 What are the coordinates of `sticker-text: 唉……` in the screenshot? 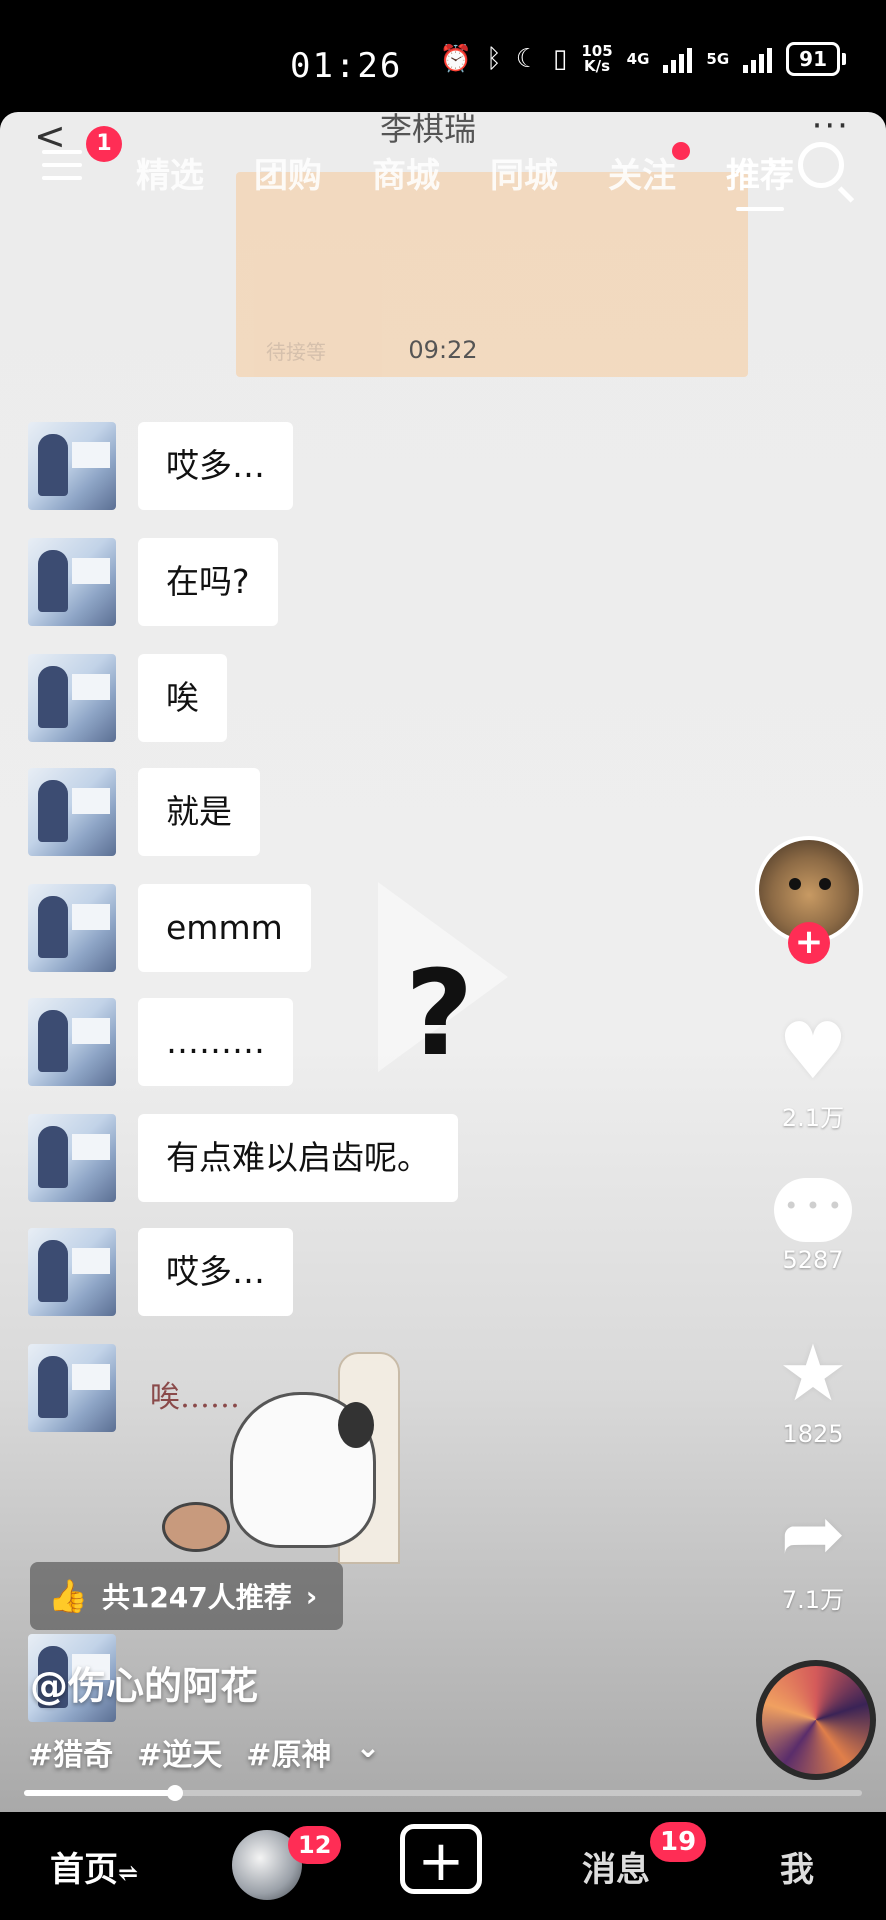 It's located at (195, 1397).